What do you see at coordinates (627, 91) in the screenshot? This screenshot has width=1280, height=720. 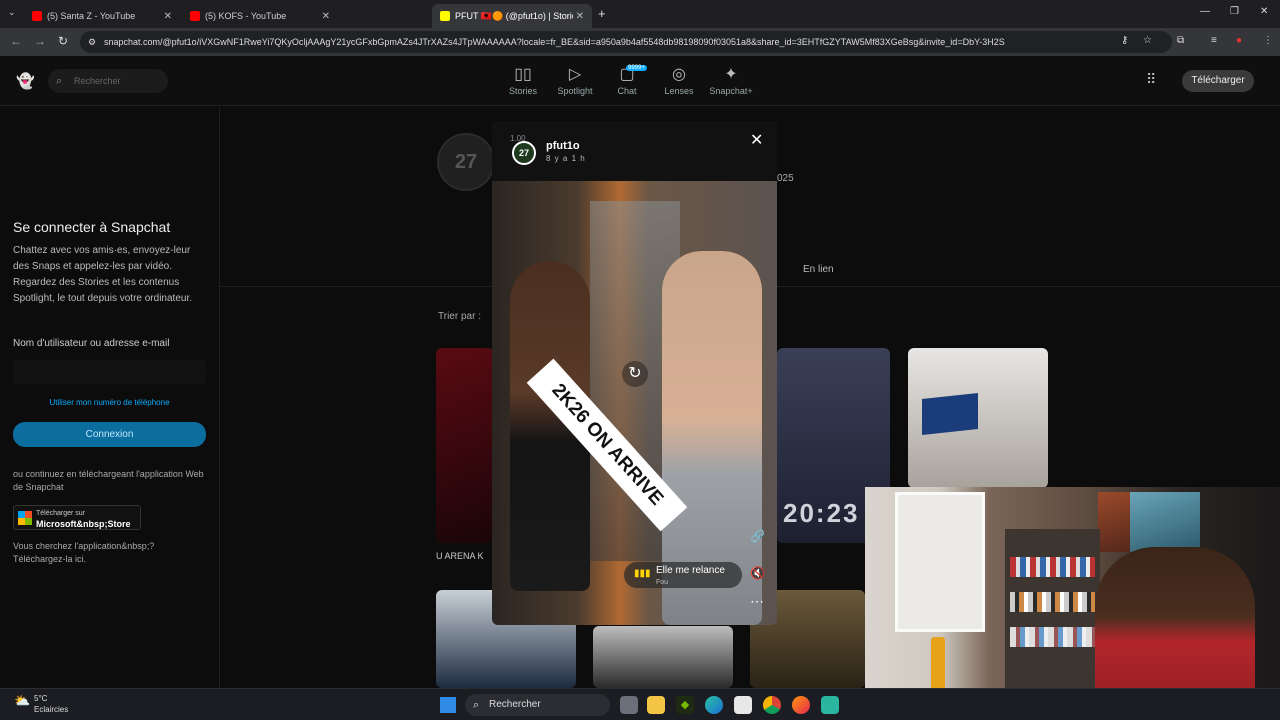 I see `nav-label: Chat` at bounding box center [627, 91].